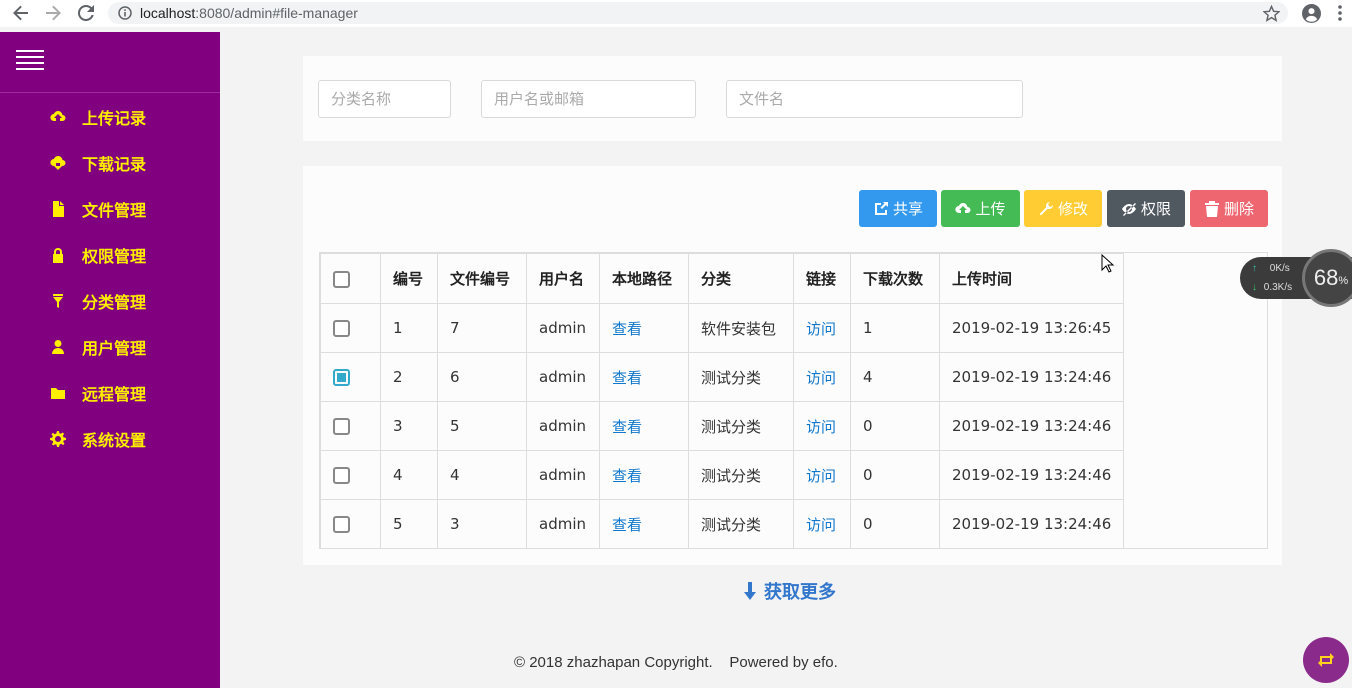 The image size is (1352, 688). What do you see at coordinates (1278, 287) in the screenshot?
I see `download-speed-value: 0.3K/s` at bounding box center [1278, 287].